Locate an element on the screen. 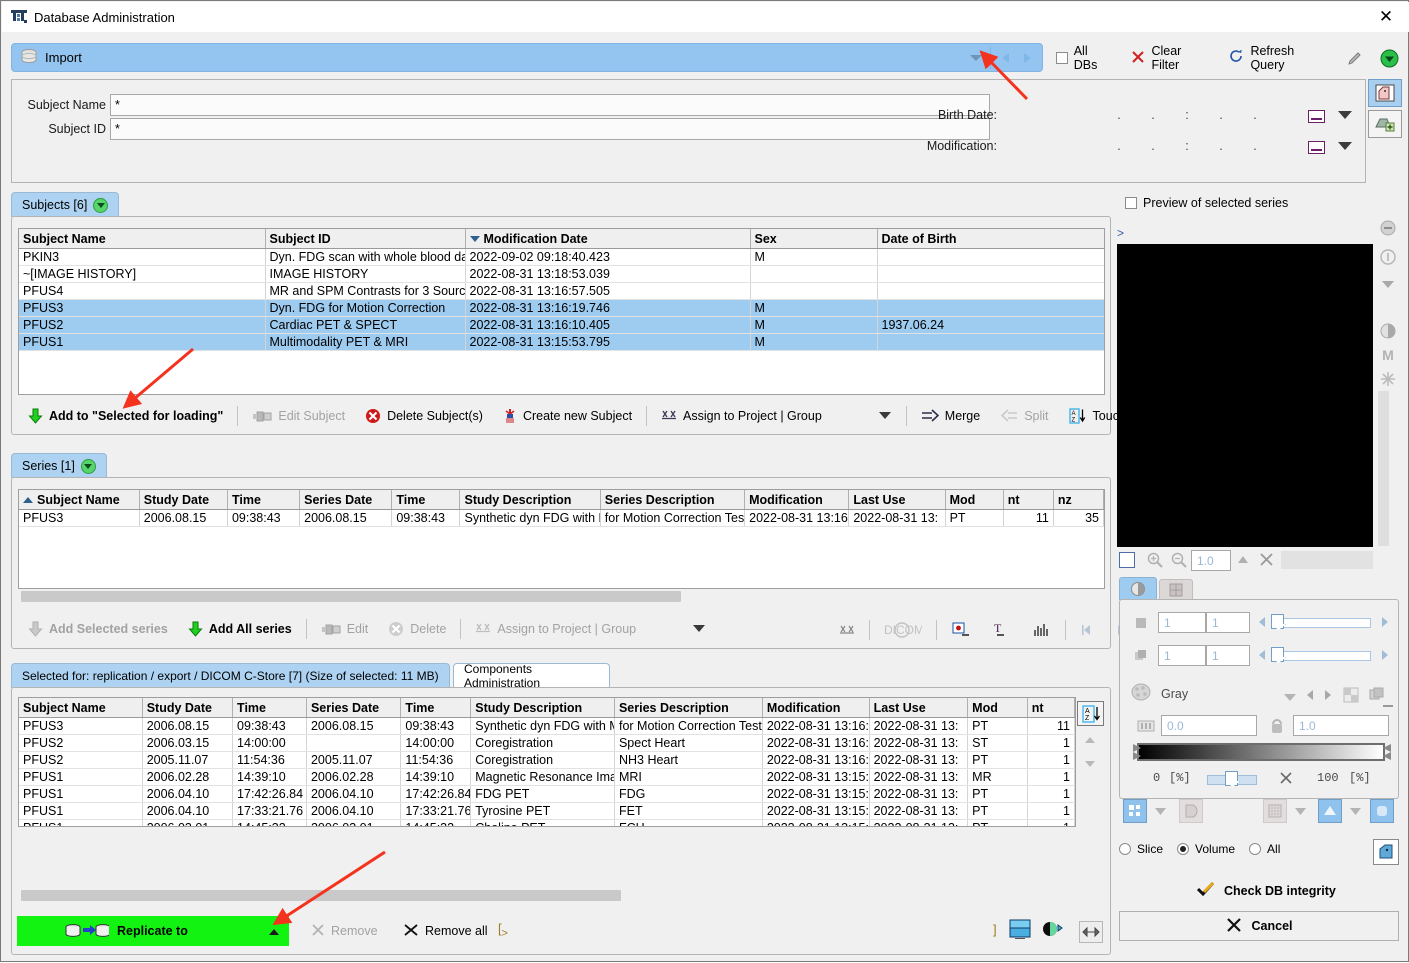  radio-all is located at coordinates (1255, 849).